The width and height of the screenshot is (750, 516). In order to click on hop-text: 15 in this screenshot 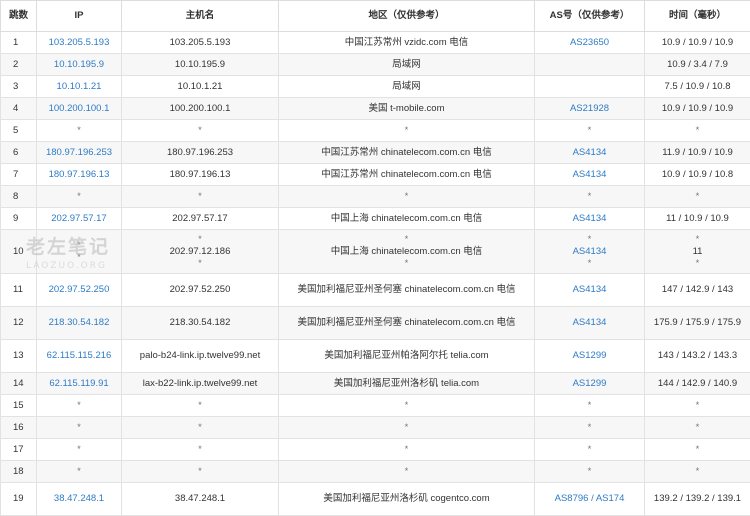, I will do `click(23, 406)`.